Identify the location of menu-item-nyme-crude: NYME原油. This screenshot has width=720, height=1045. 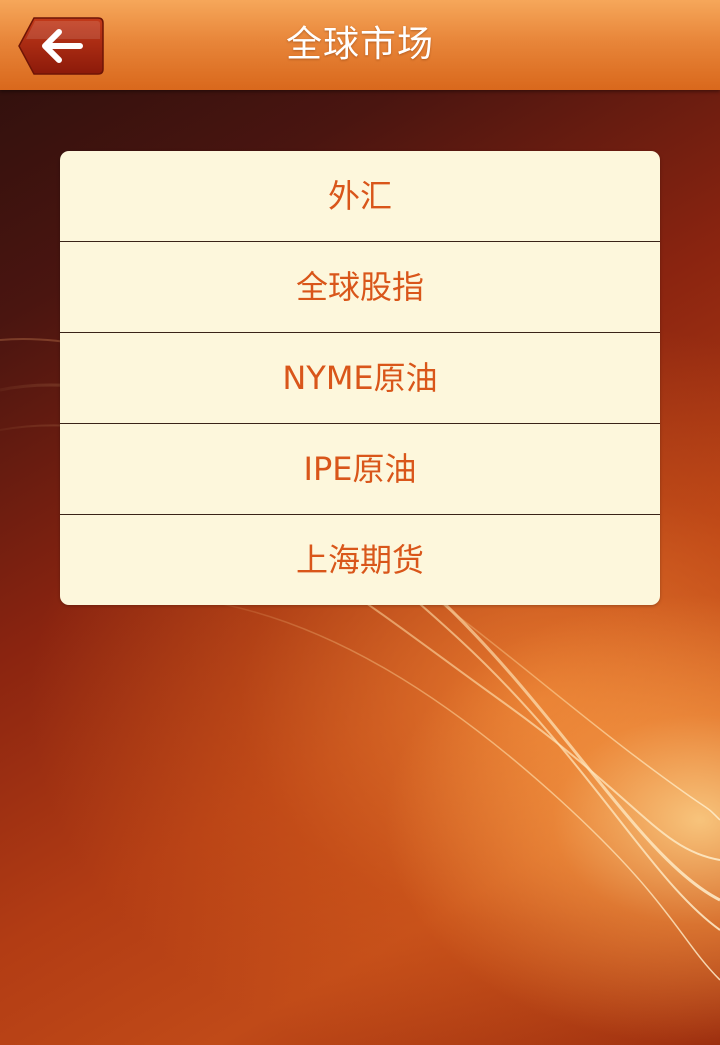
(360, 378).